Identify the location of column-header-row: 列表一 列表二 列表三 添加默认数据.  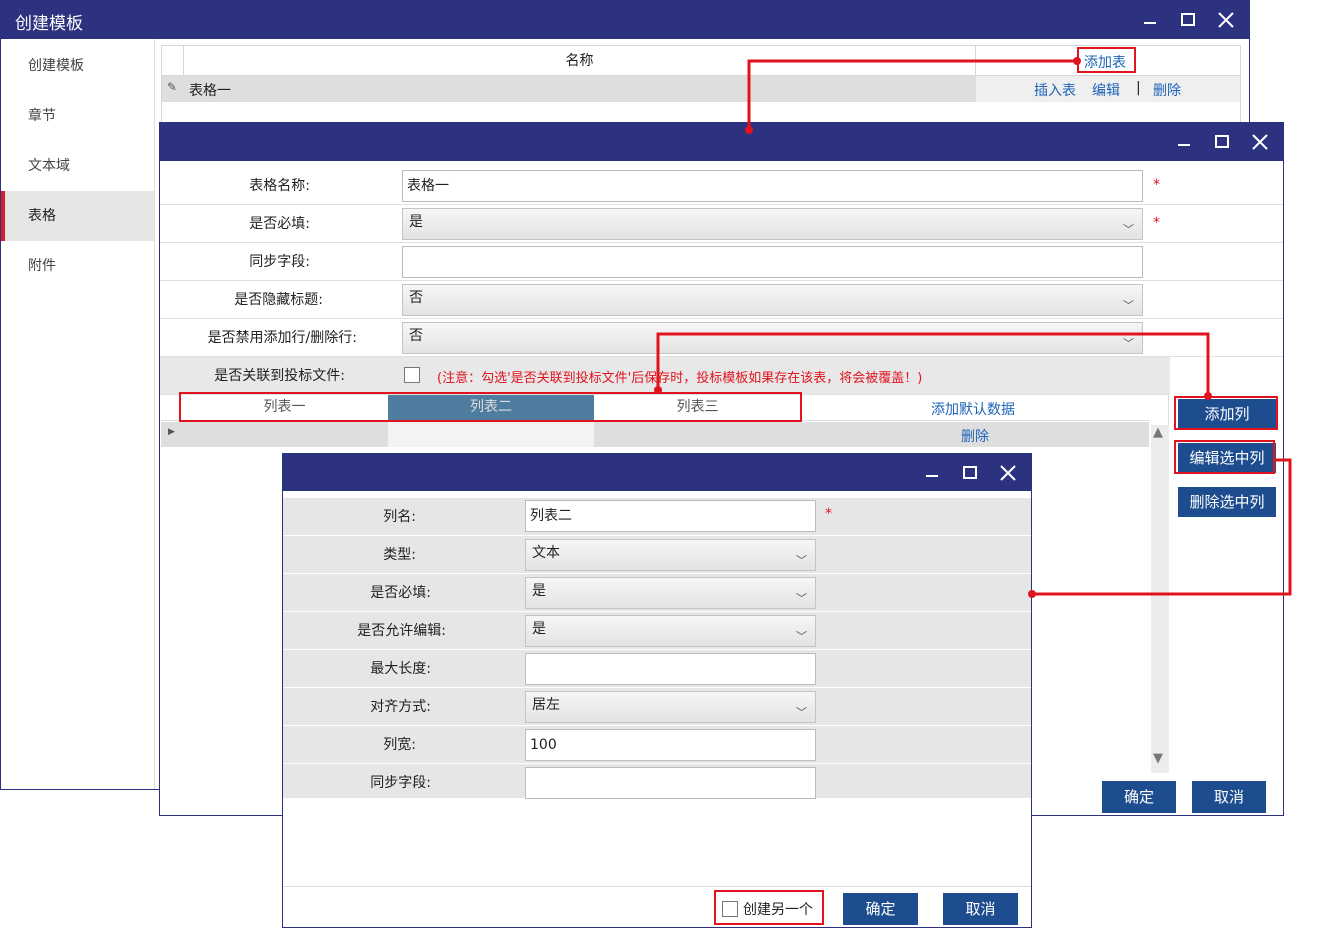
(655, 408).